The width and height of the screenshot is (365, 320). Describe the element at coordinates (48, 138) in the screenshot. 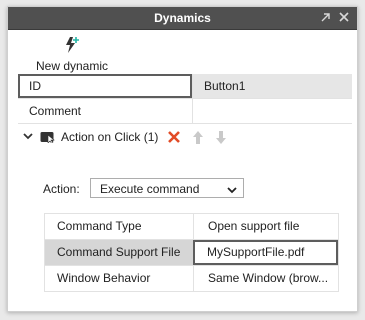

I see `click-action-icon` at that location.